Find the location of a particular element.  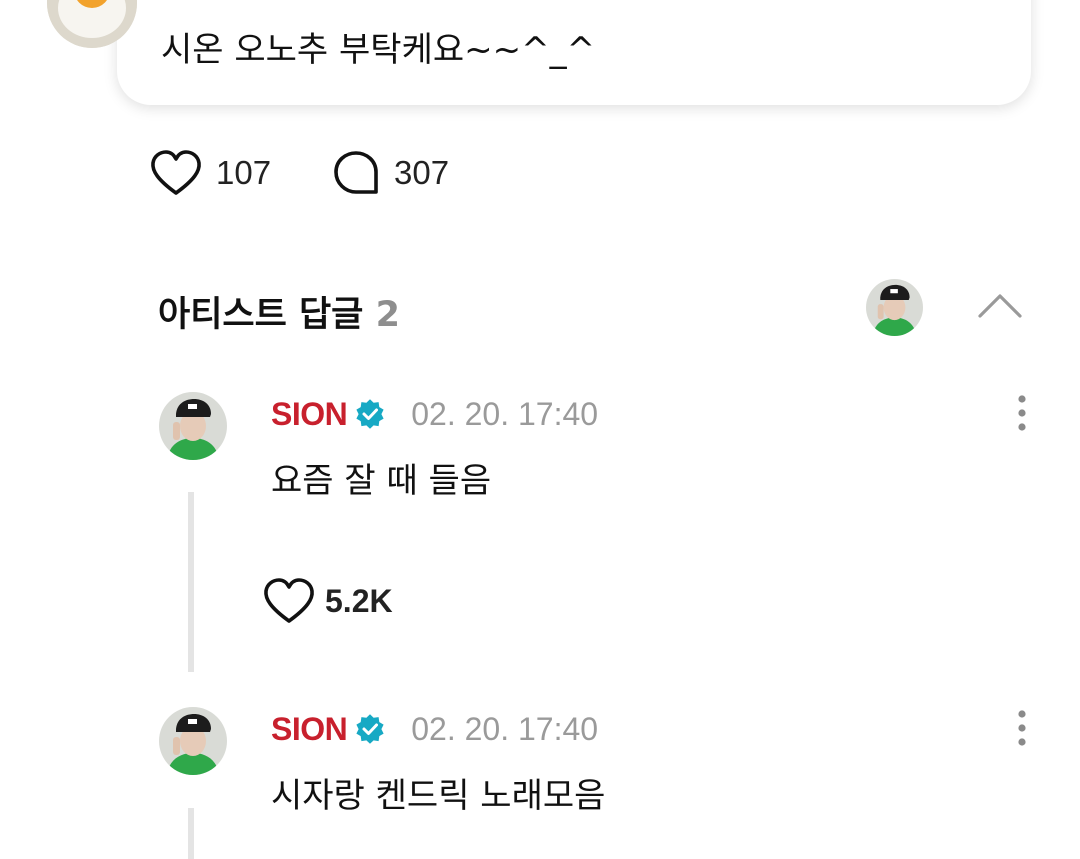

post-card: 시온 오노추 부탁케요~~^_^ is located at coordinates (574, 52).